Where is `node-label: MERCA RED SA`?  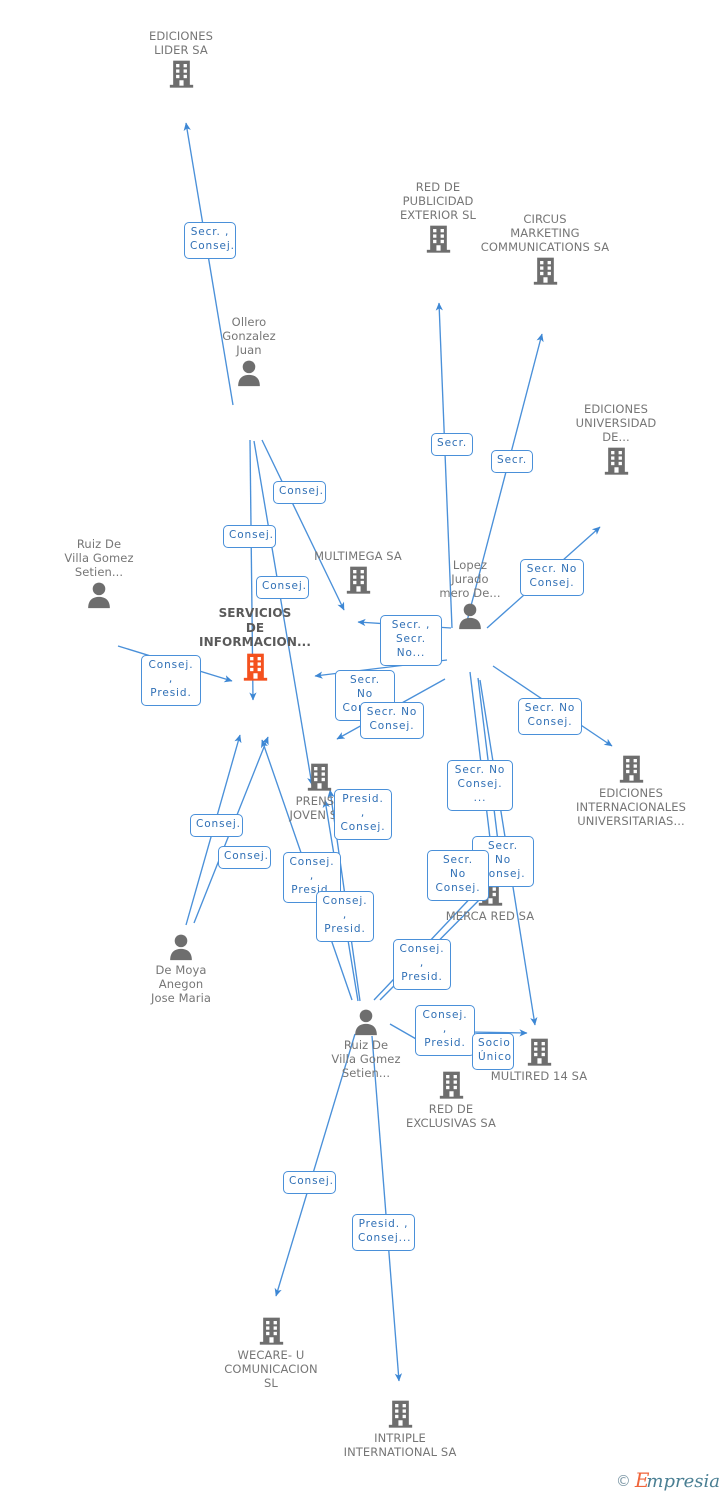 node-label: MERCA RED SA is located at coordinates (490, 916).